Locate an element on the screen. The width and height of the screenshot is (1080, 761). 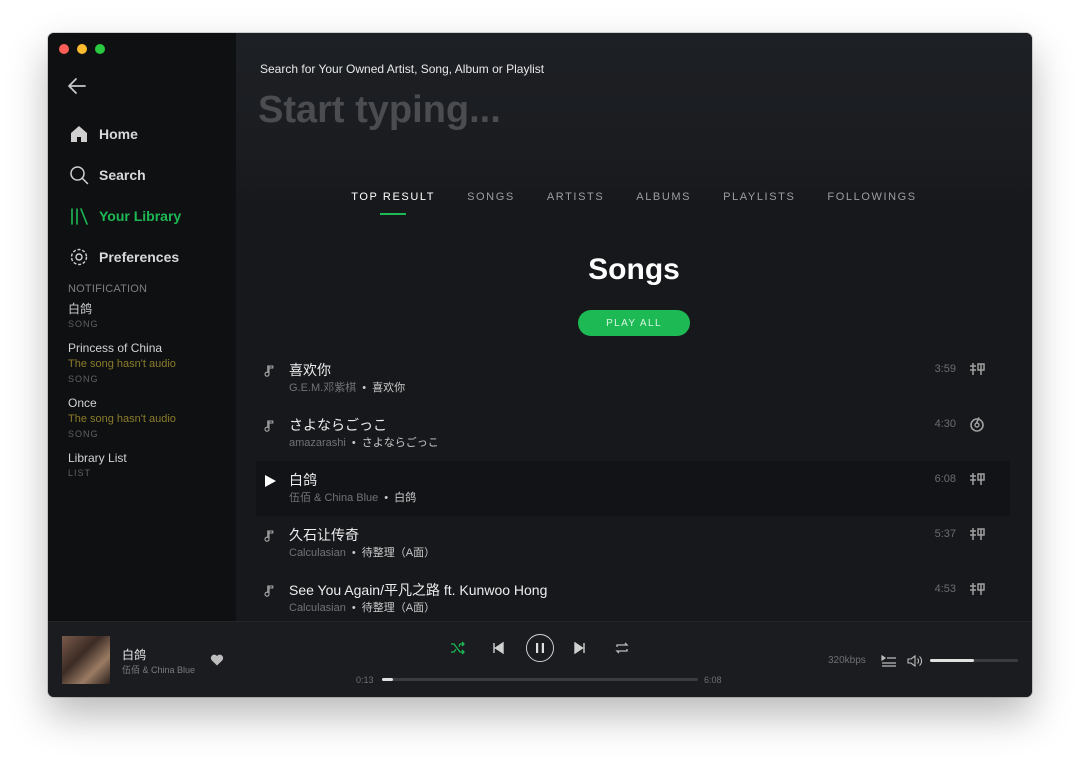
notification-item: 白鸽 SONG is located at coordinates (148, 316).